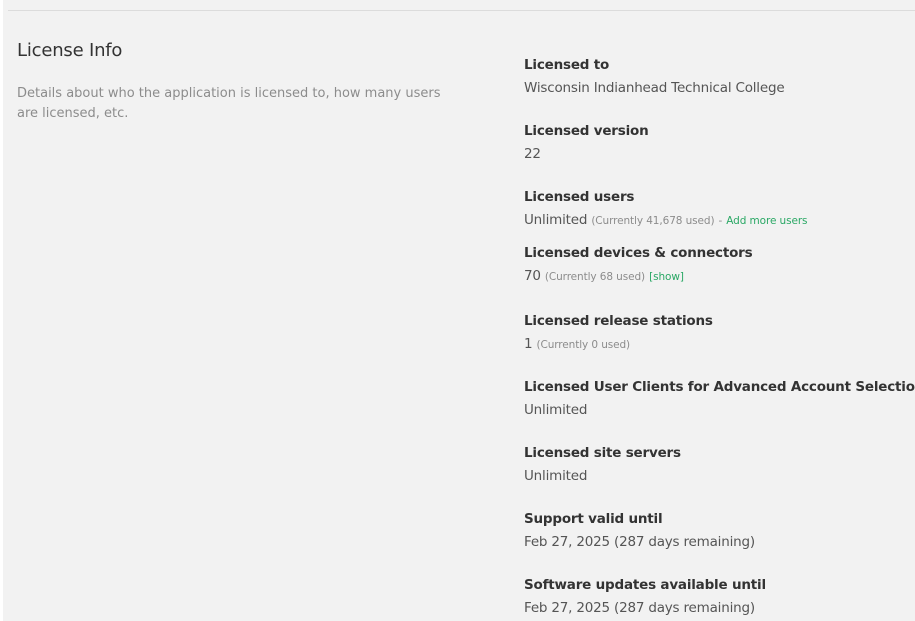 This screenshot has width=915, height=621. I want to click on usage-note: (Currently 68 used), so click(595, 277).